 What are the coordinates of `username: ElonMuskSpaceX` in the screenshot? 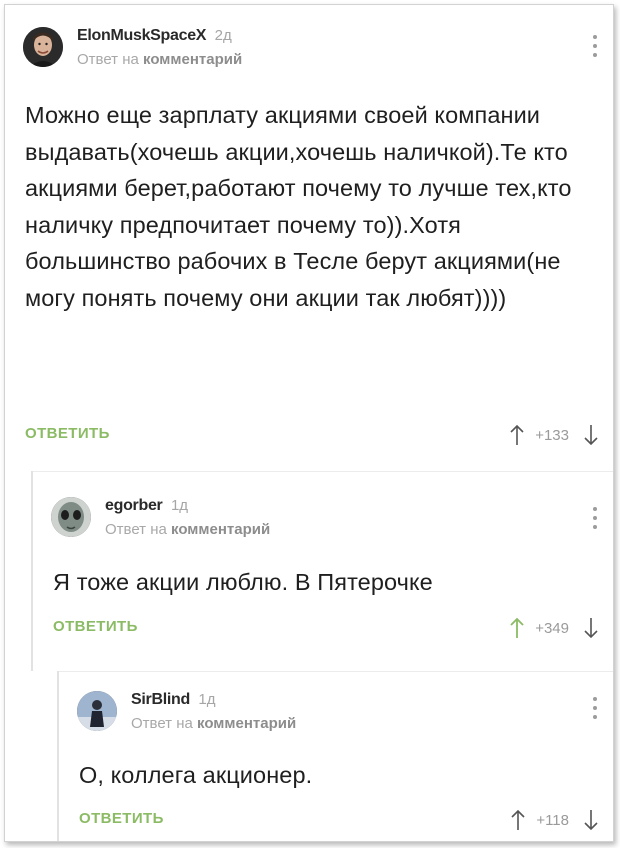 It's located at (141, 35).